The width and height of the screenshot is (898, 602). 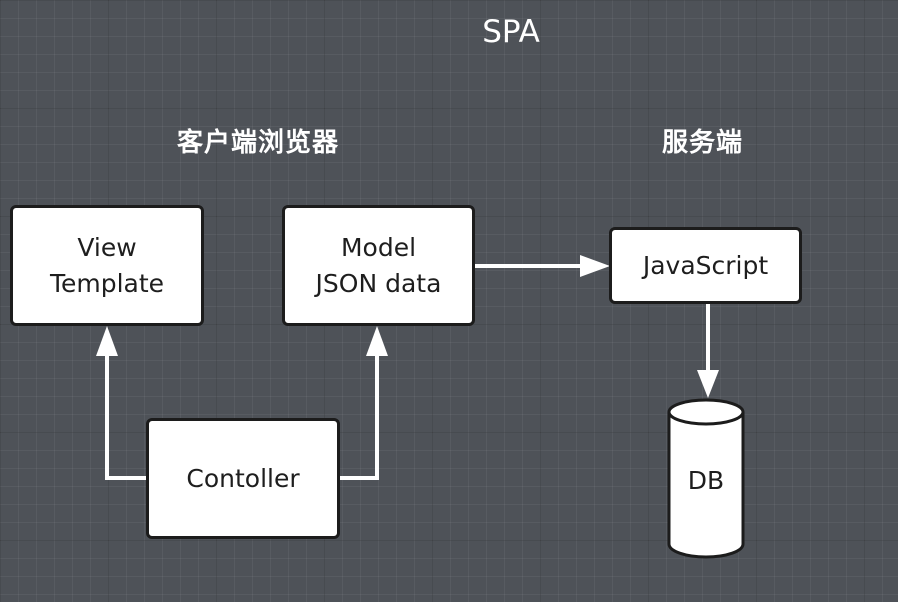 I want to click on controller-node-label: Contoller, so click(x=243, y=478).